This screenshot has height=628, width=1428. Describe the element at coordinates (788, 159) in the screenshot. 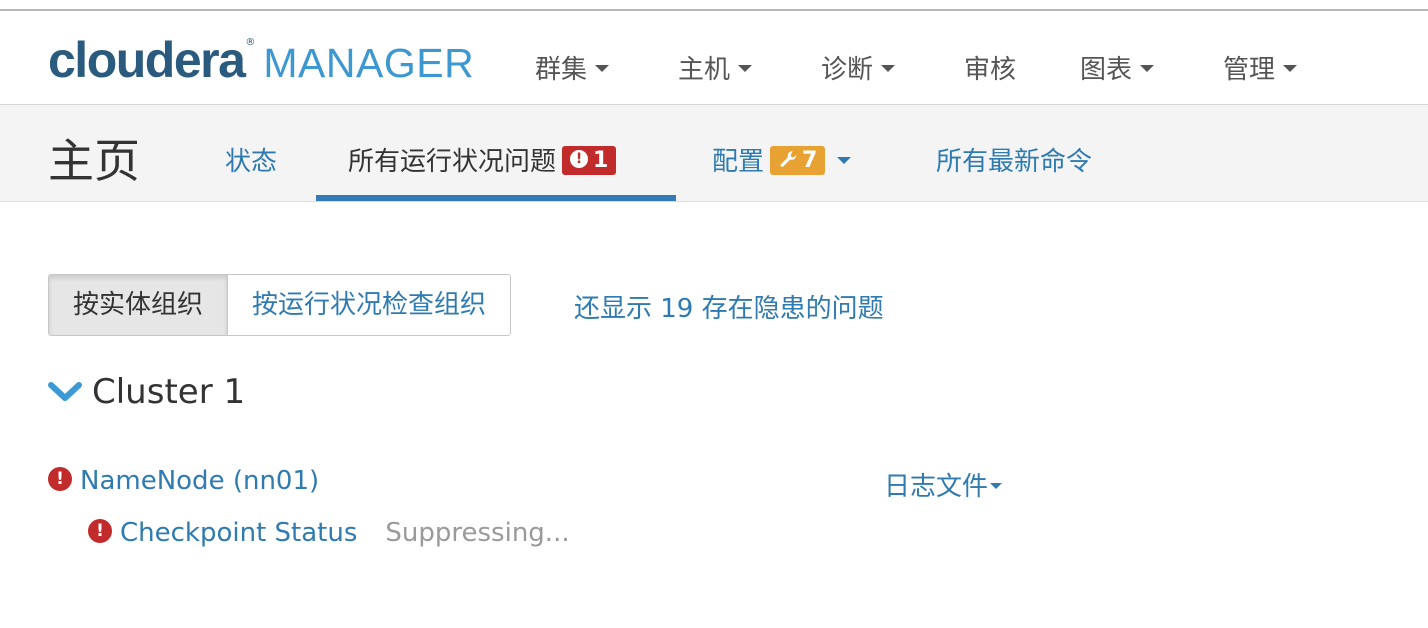

I see `wrench-icon` at that location.